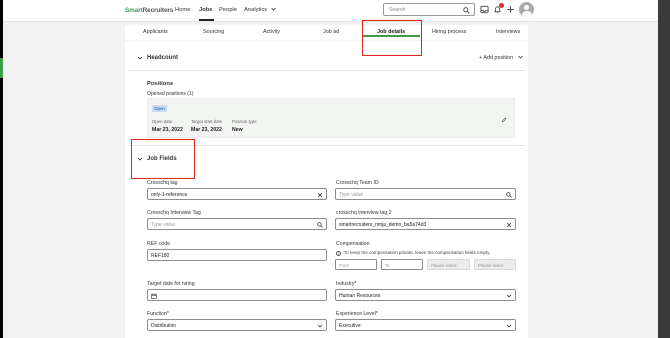  I want to click on period-select-placeholder: Please select, so click(491, 265).